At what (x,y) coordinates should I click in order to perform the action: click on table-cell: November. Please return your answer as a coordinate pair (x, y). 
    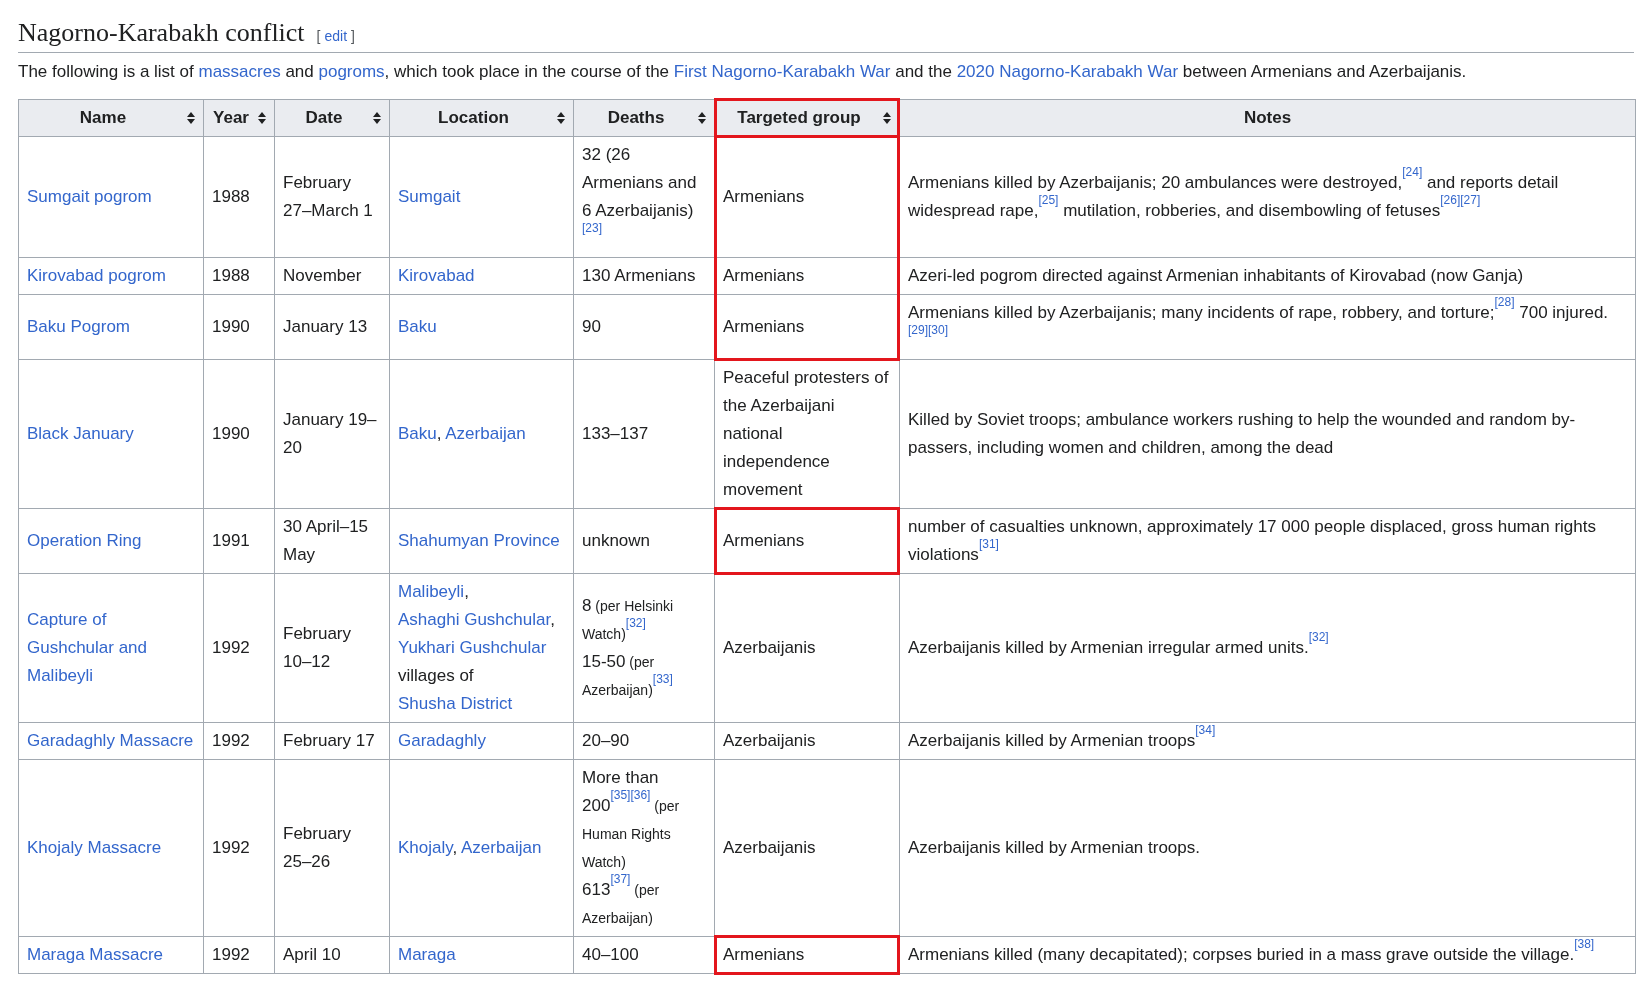
    Looking at the image, I should click on (332, 276).